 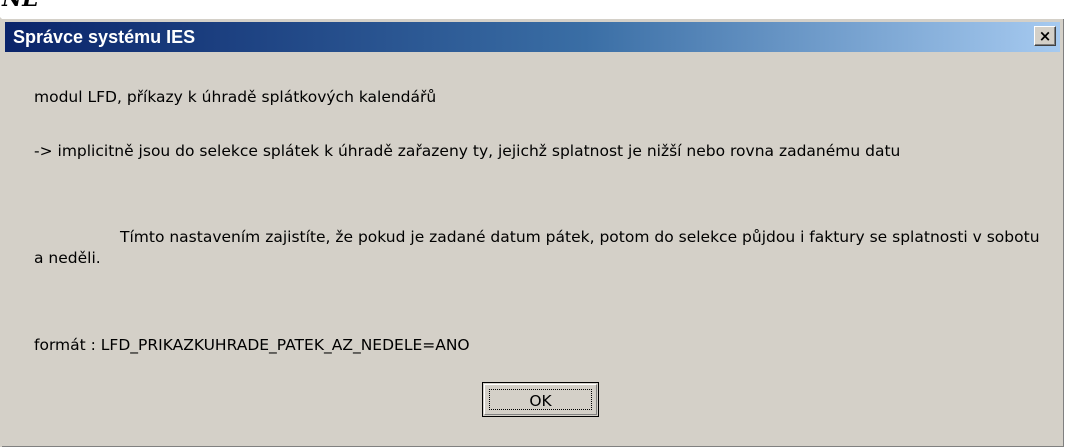 I want to click on dialog-titlebar: Správce systému IES ×, so click(x=532, y=37).